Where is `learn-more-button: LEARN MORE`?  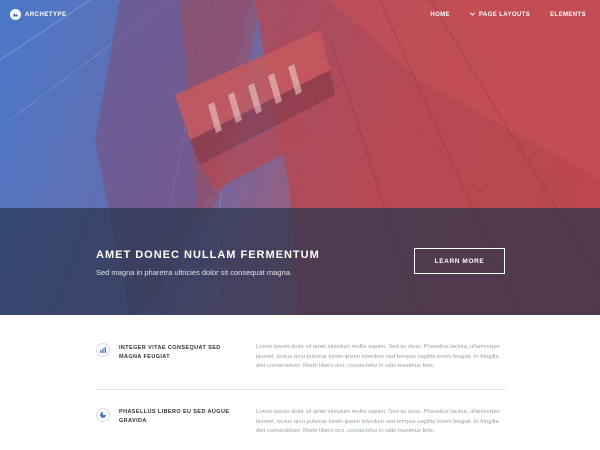 learn-more-button: LEARN MORE is located at coordinates (459, 261).